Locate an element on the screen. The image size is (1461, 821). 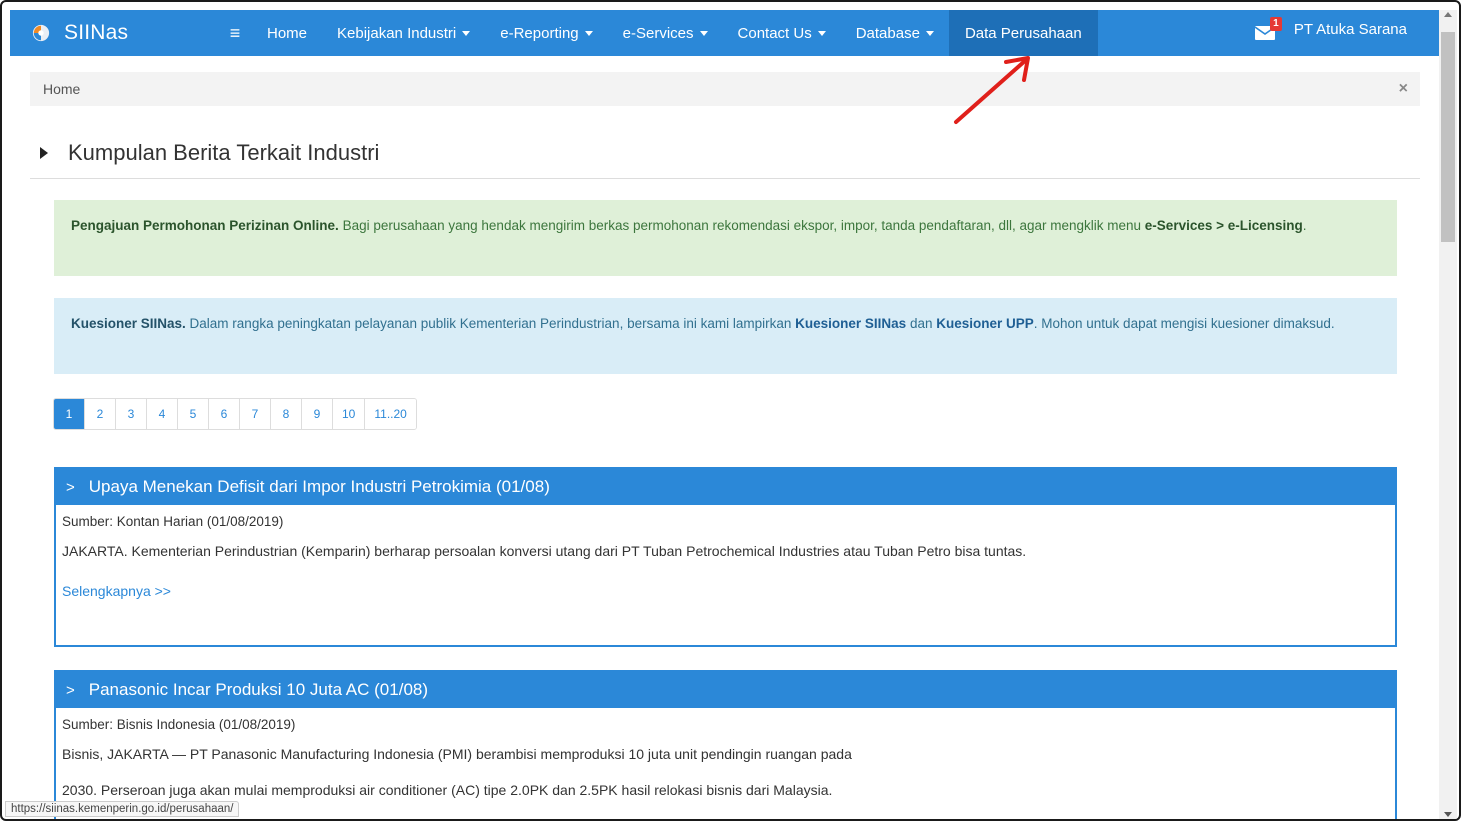
page-7: 7 is located at coordinates (255, 414).